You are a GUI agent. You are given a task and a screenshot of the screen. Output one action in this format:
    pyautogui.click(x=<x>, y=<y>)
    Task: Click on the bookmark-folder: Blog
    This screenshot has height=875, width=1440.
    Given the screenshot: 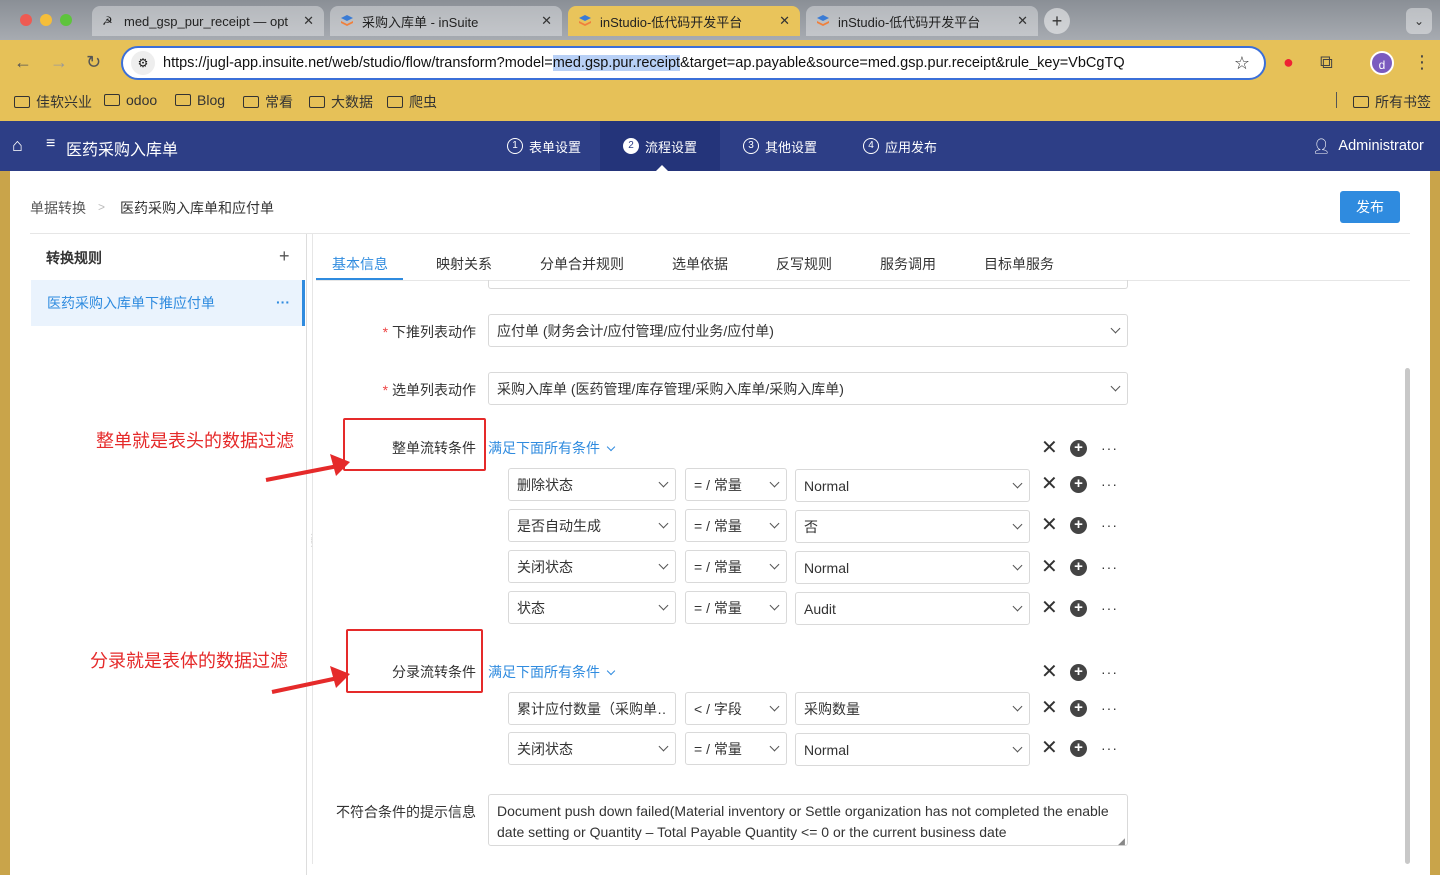 What is the action you would take?
    pyautogui.click(x=200, y=100)
    